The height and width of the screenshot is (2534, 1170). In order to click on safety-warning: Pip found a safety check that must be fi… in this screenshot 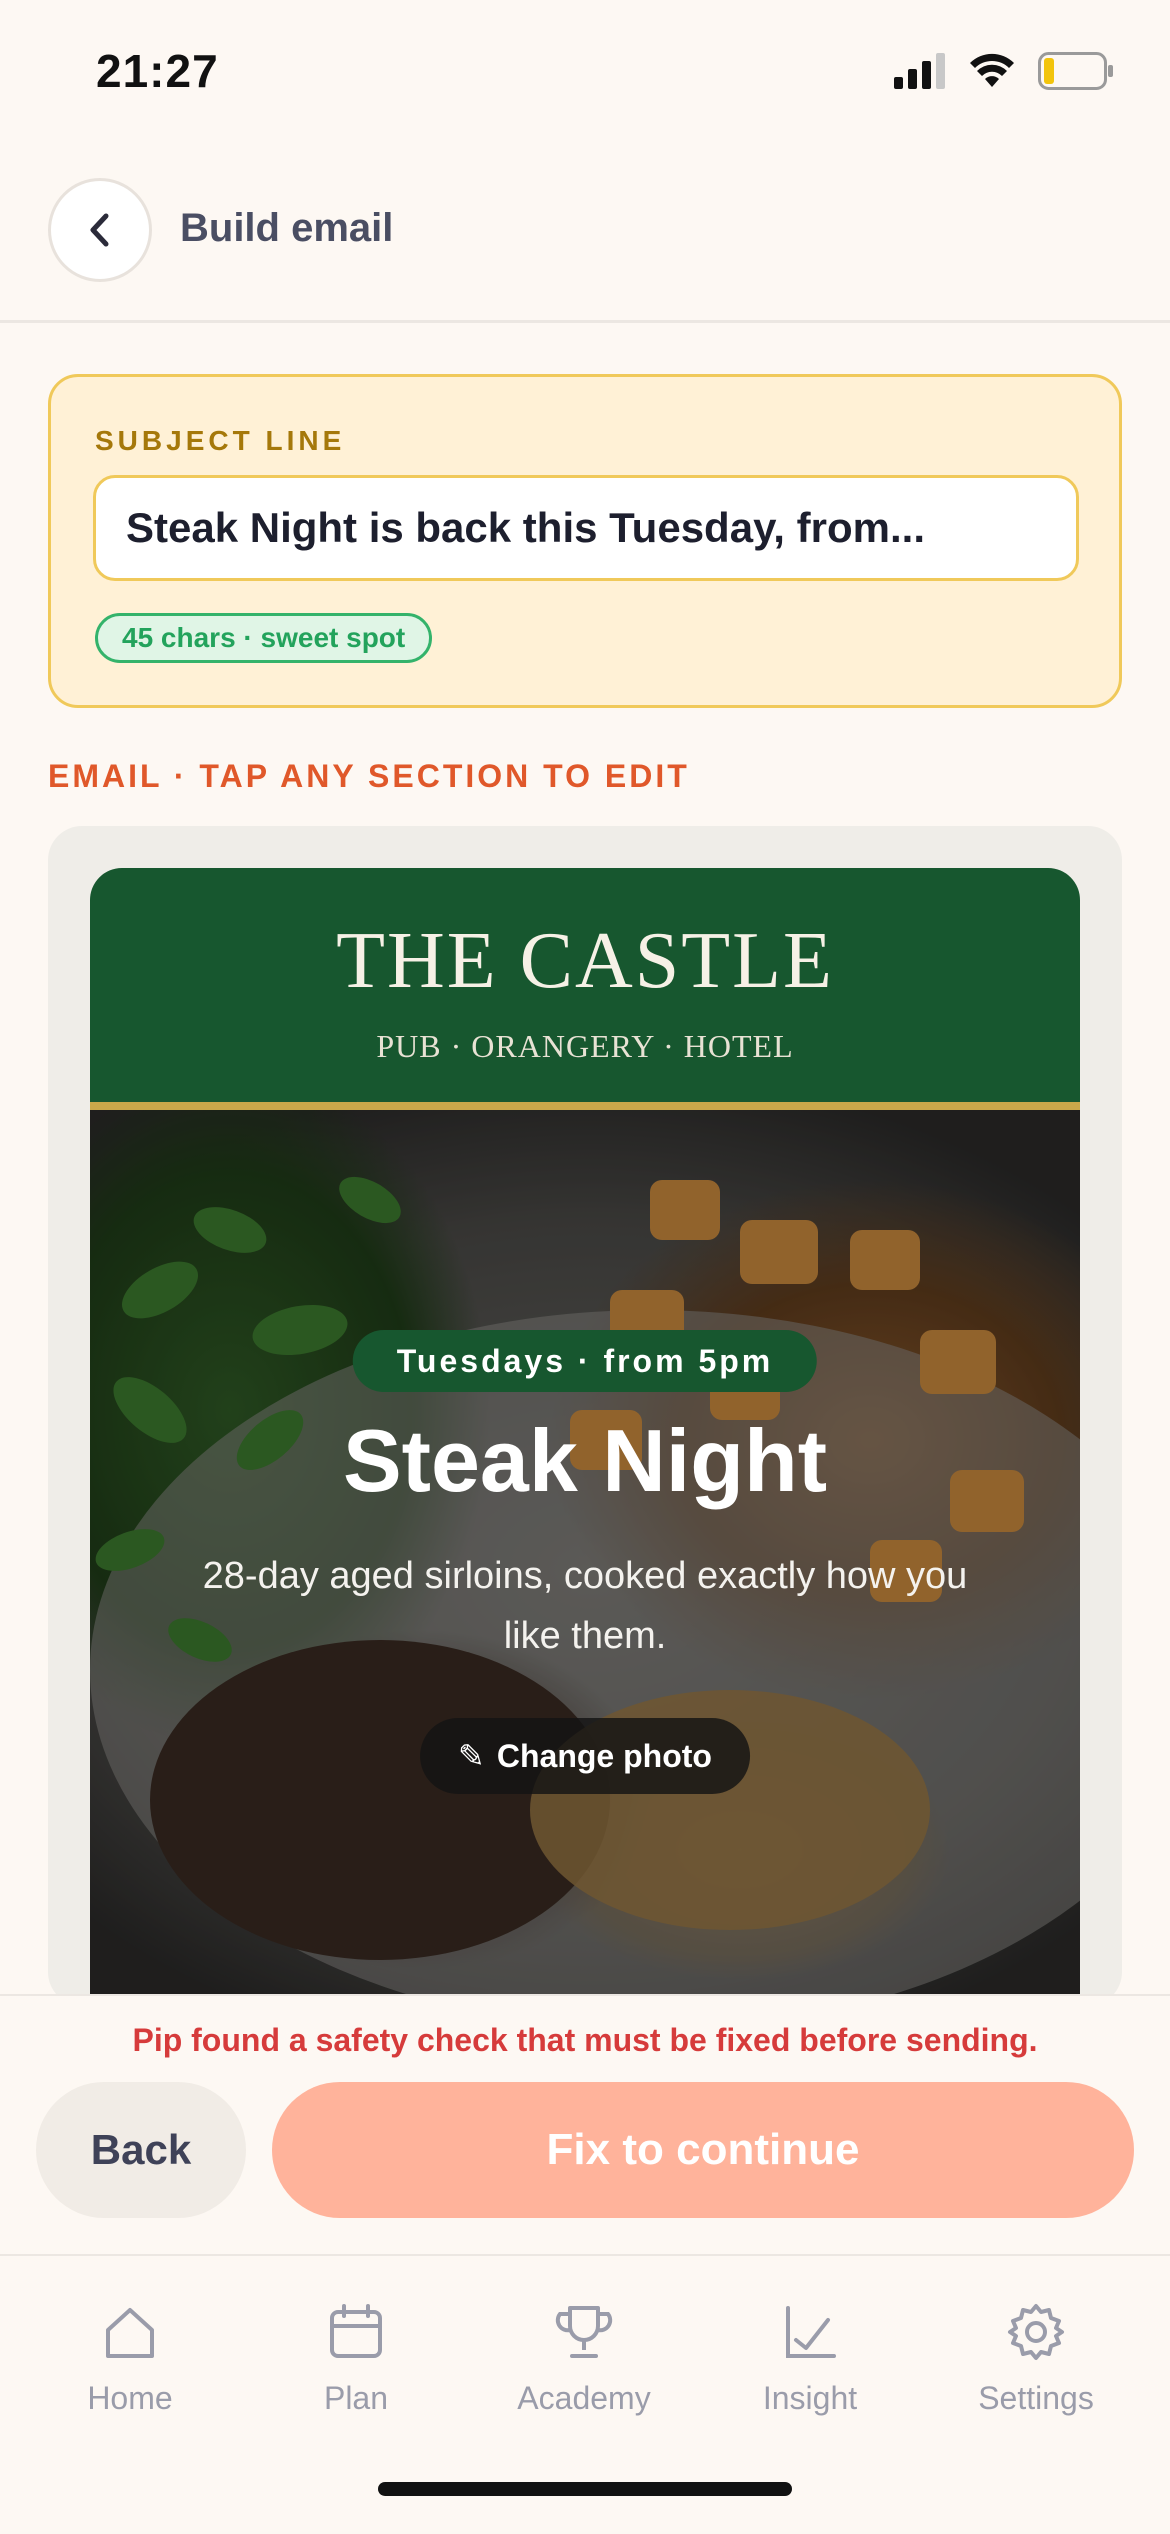, I will do `click(585, 2040)`.